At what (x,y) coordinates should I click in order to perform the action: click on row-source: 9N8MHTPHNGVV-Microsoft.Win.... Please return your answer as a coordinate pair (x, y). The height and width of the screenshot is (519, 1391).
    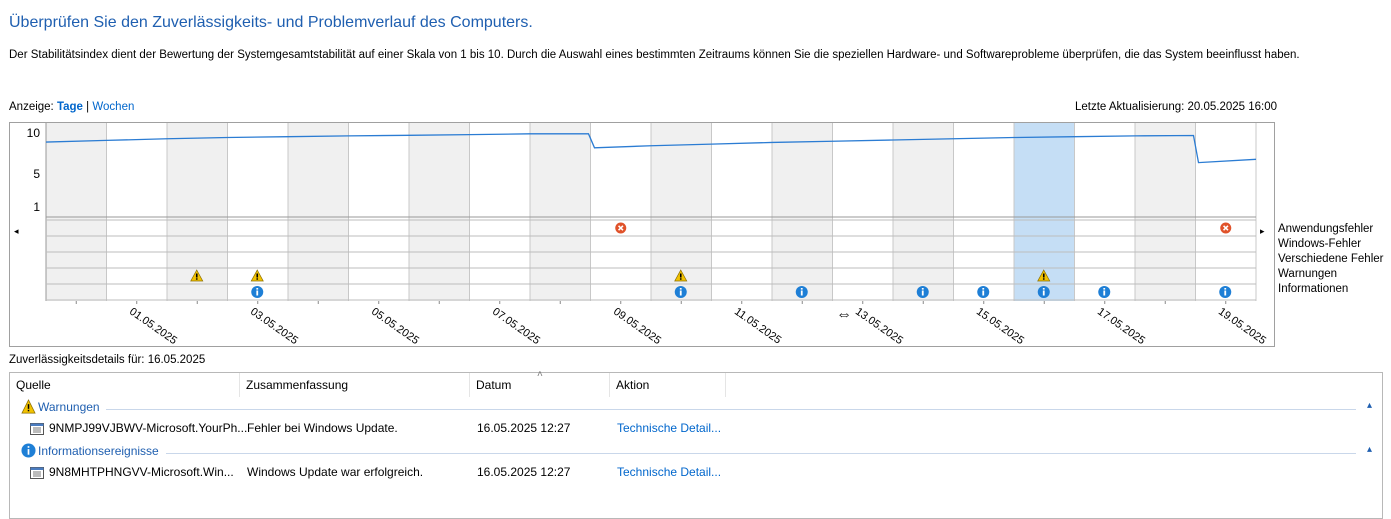
    Looking at the image, I should click on (141, 472).